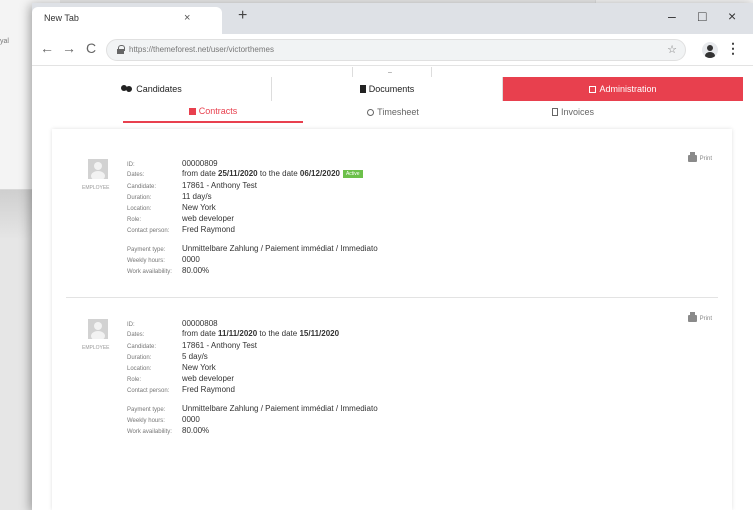  I want to click on contract-id: 00000809, so click(200, 163).